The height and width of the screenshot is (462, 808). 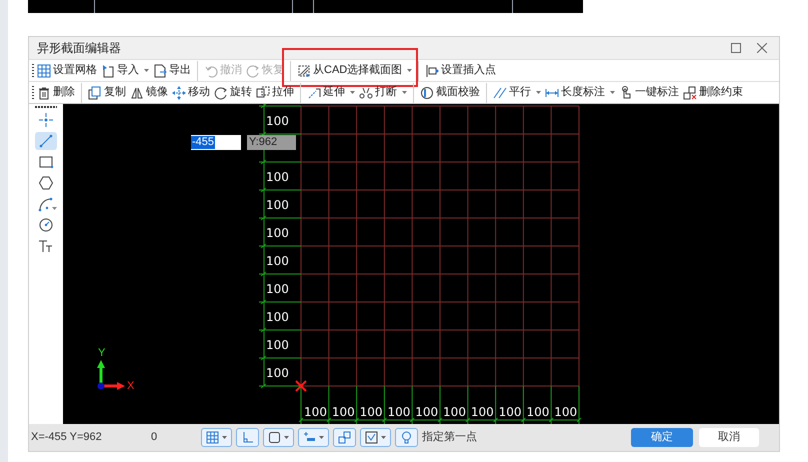 What do you see at coordinates (125, 70) in the screenshot?
I see `toolbar-button: 导入` at bounding box center [125, 70].